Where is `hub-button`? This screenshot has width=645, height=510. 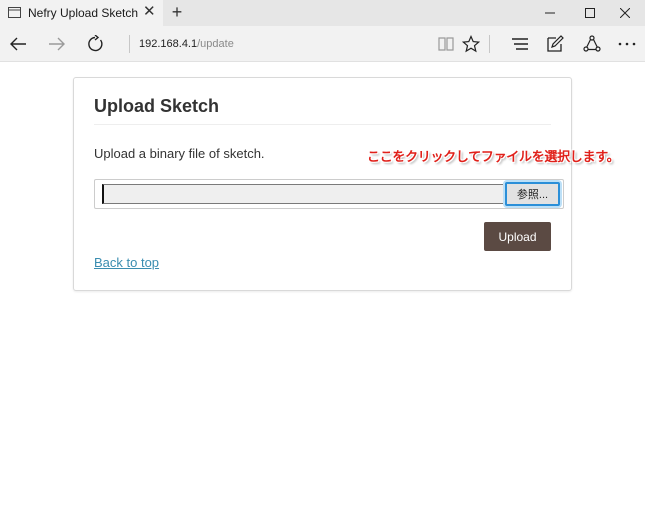
hub-button is located at coordinates (520, 44).